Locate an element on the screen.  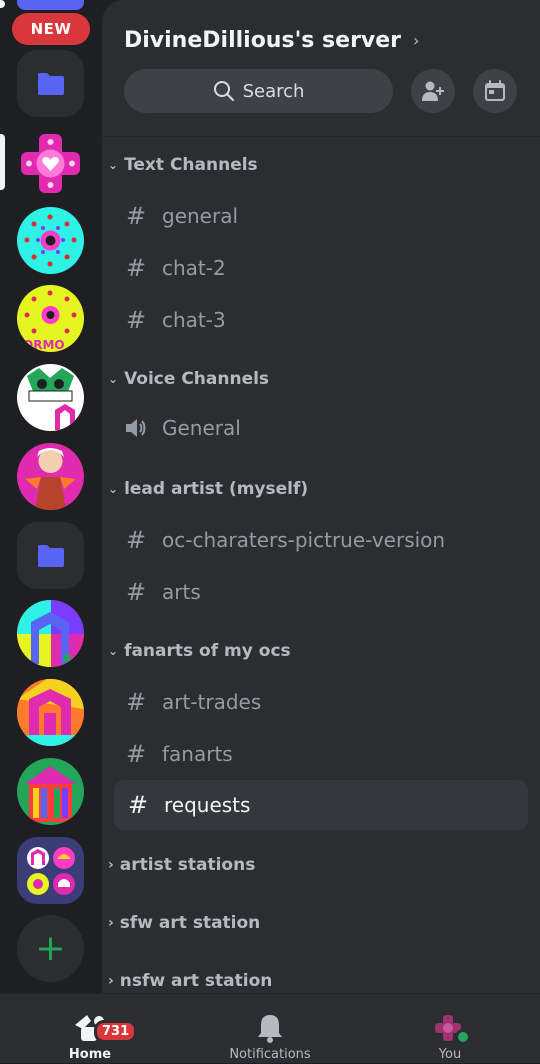
category-lead-artist: ⌄ lead artist (myself) is located at coordinates (208, 489).